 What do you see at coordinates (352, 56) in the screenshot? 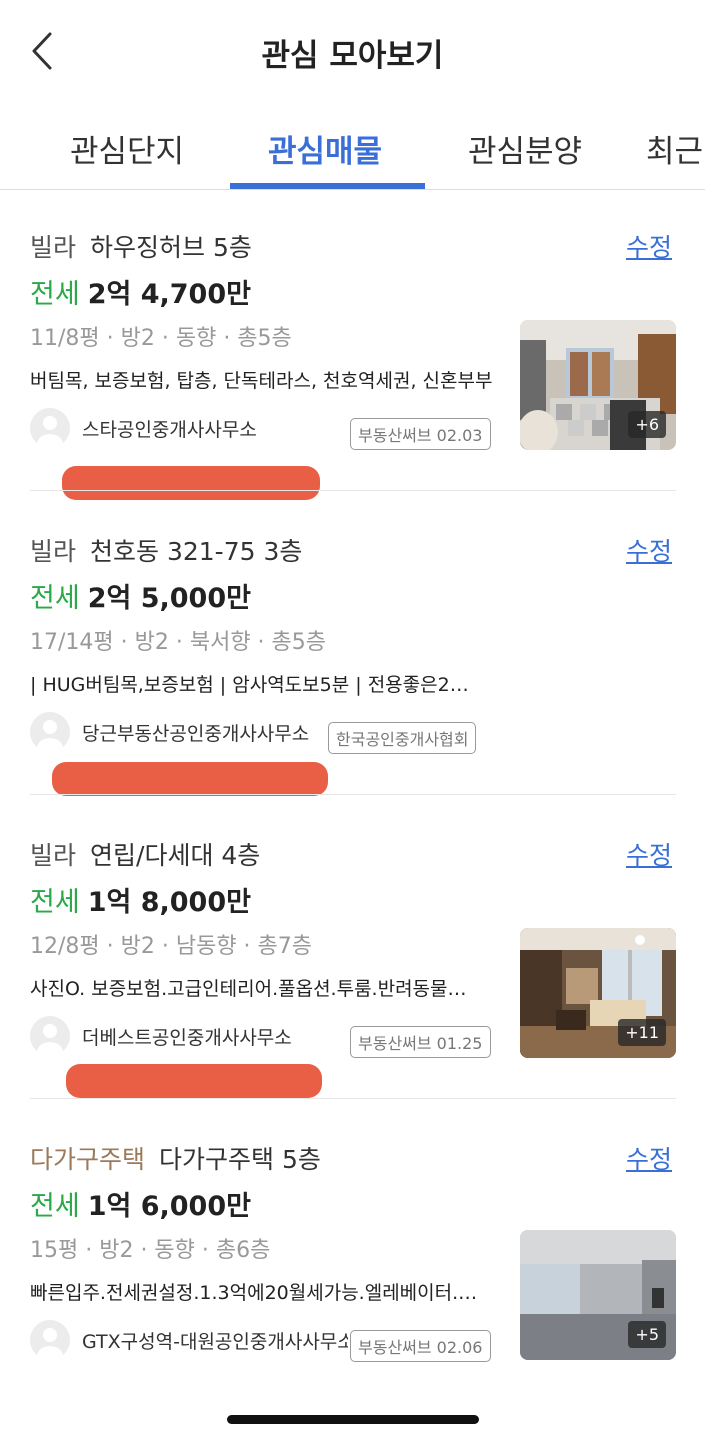
I see `page-title: 관심 모아보기` at bounding box center [352, 56].